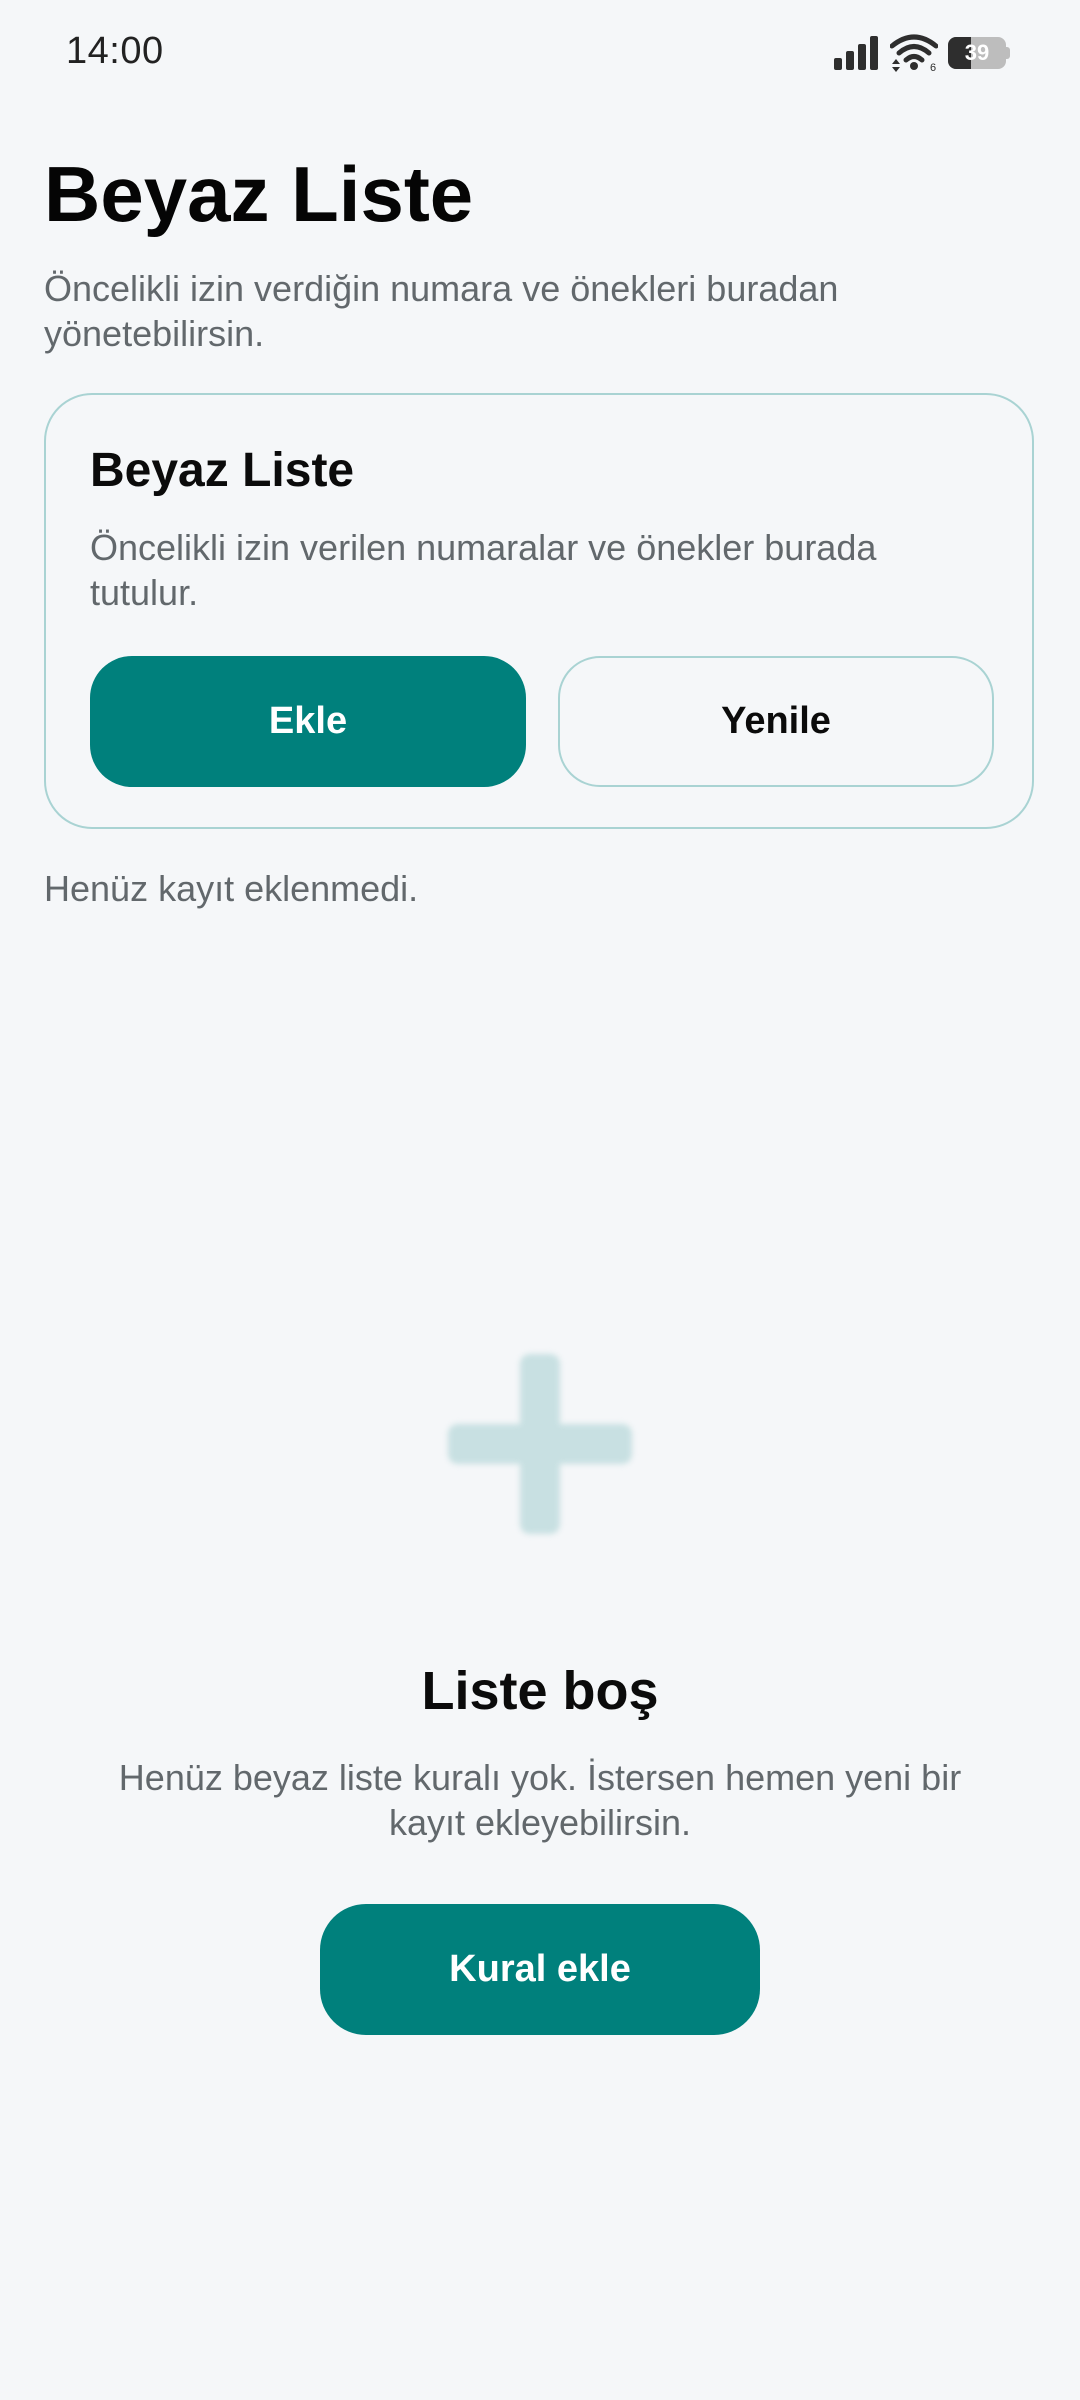 The height and width of the screenshot is (2400, 1080). What do you see at coordinates (231, 888) in the screenshot?
I see `empty-list-note: Henüz kayıt eklenmedi.` at bounding box center [231, 888].